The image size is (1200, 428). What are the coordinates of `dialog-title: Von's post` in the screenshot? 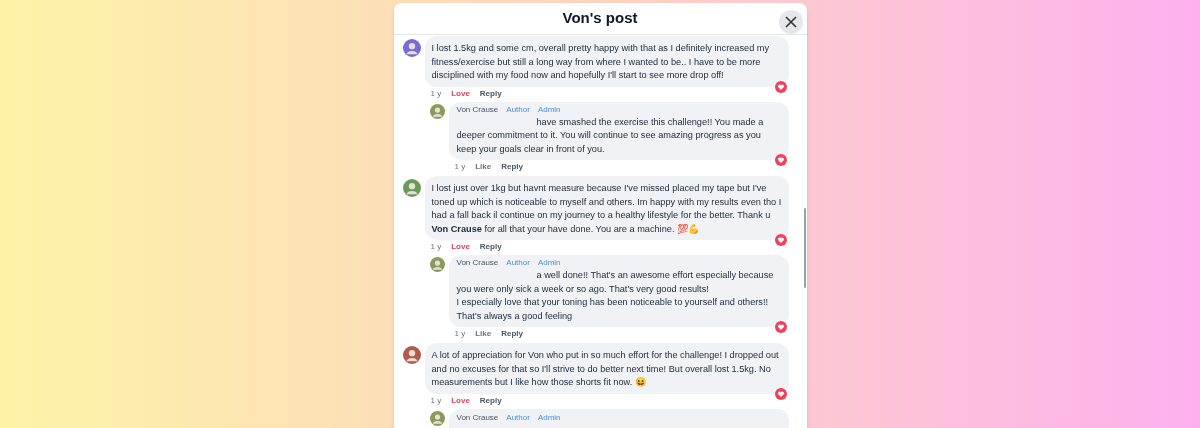 It's located at (600, 18).